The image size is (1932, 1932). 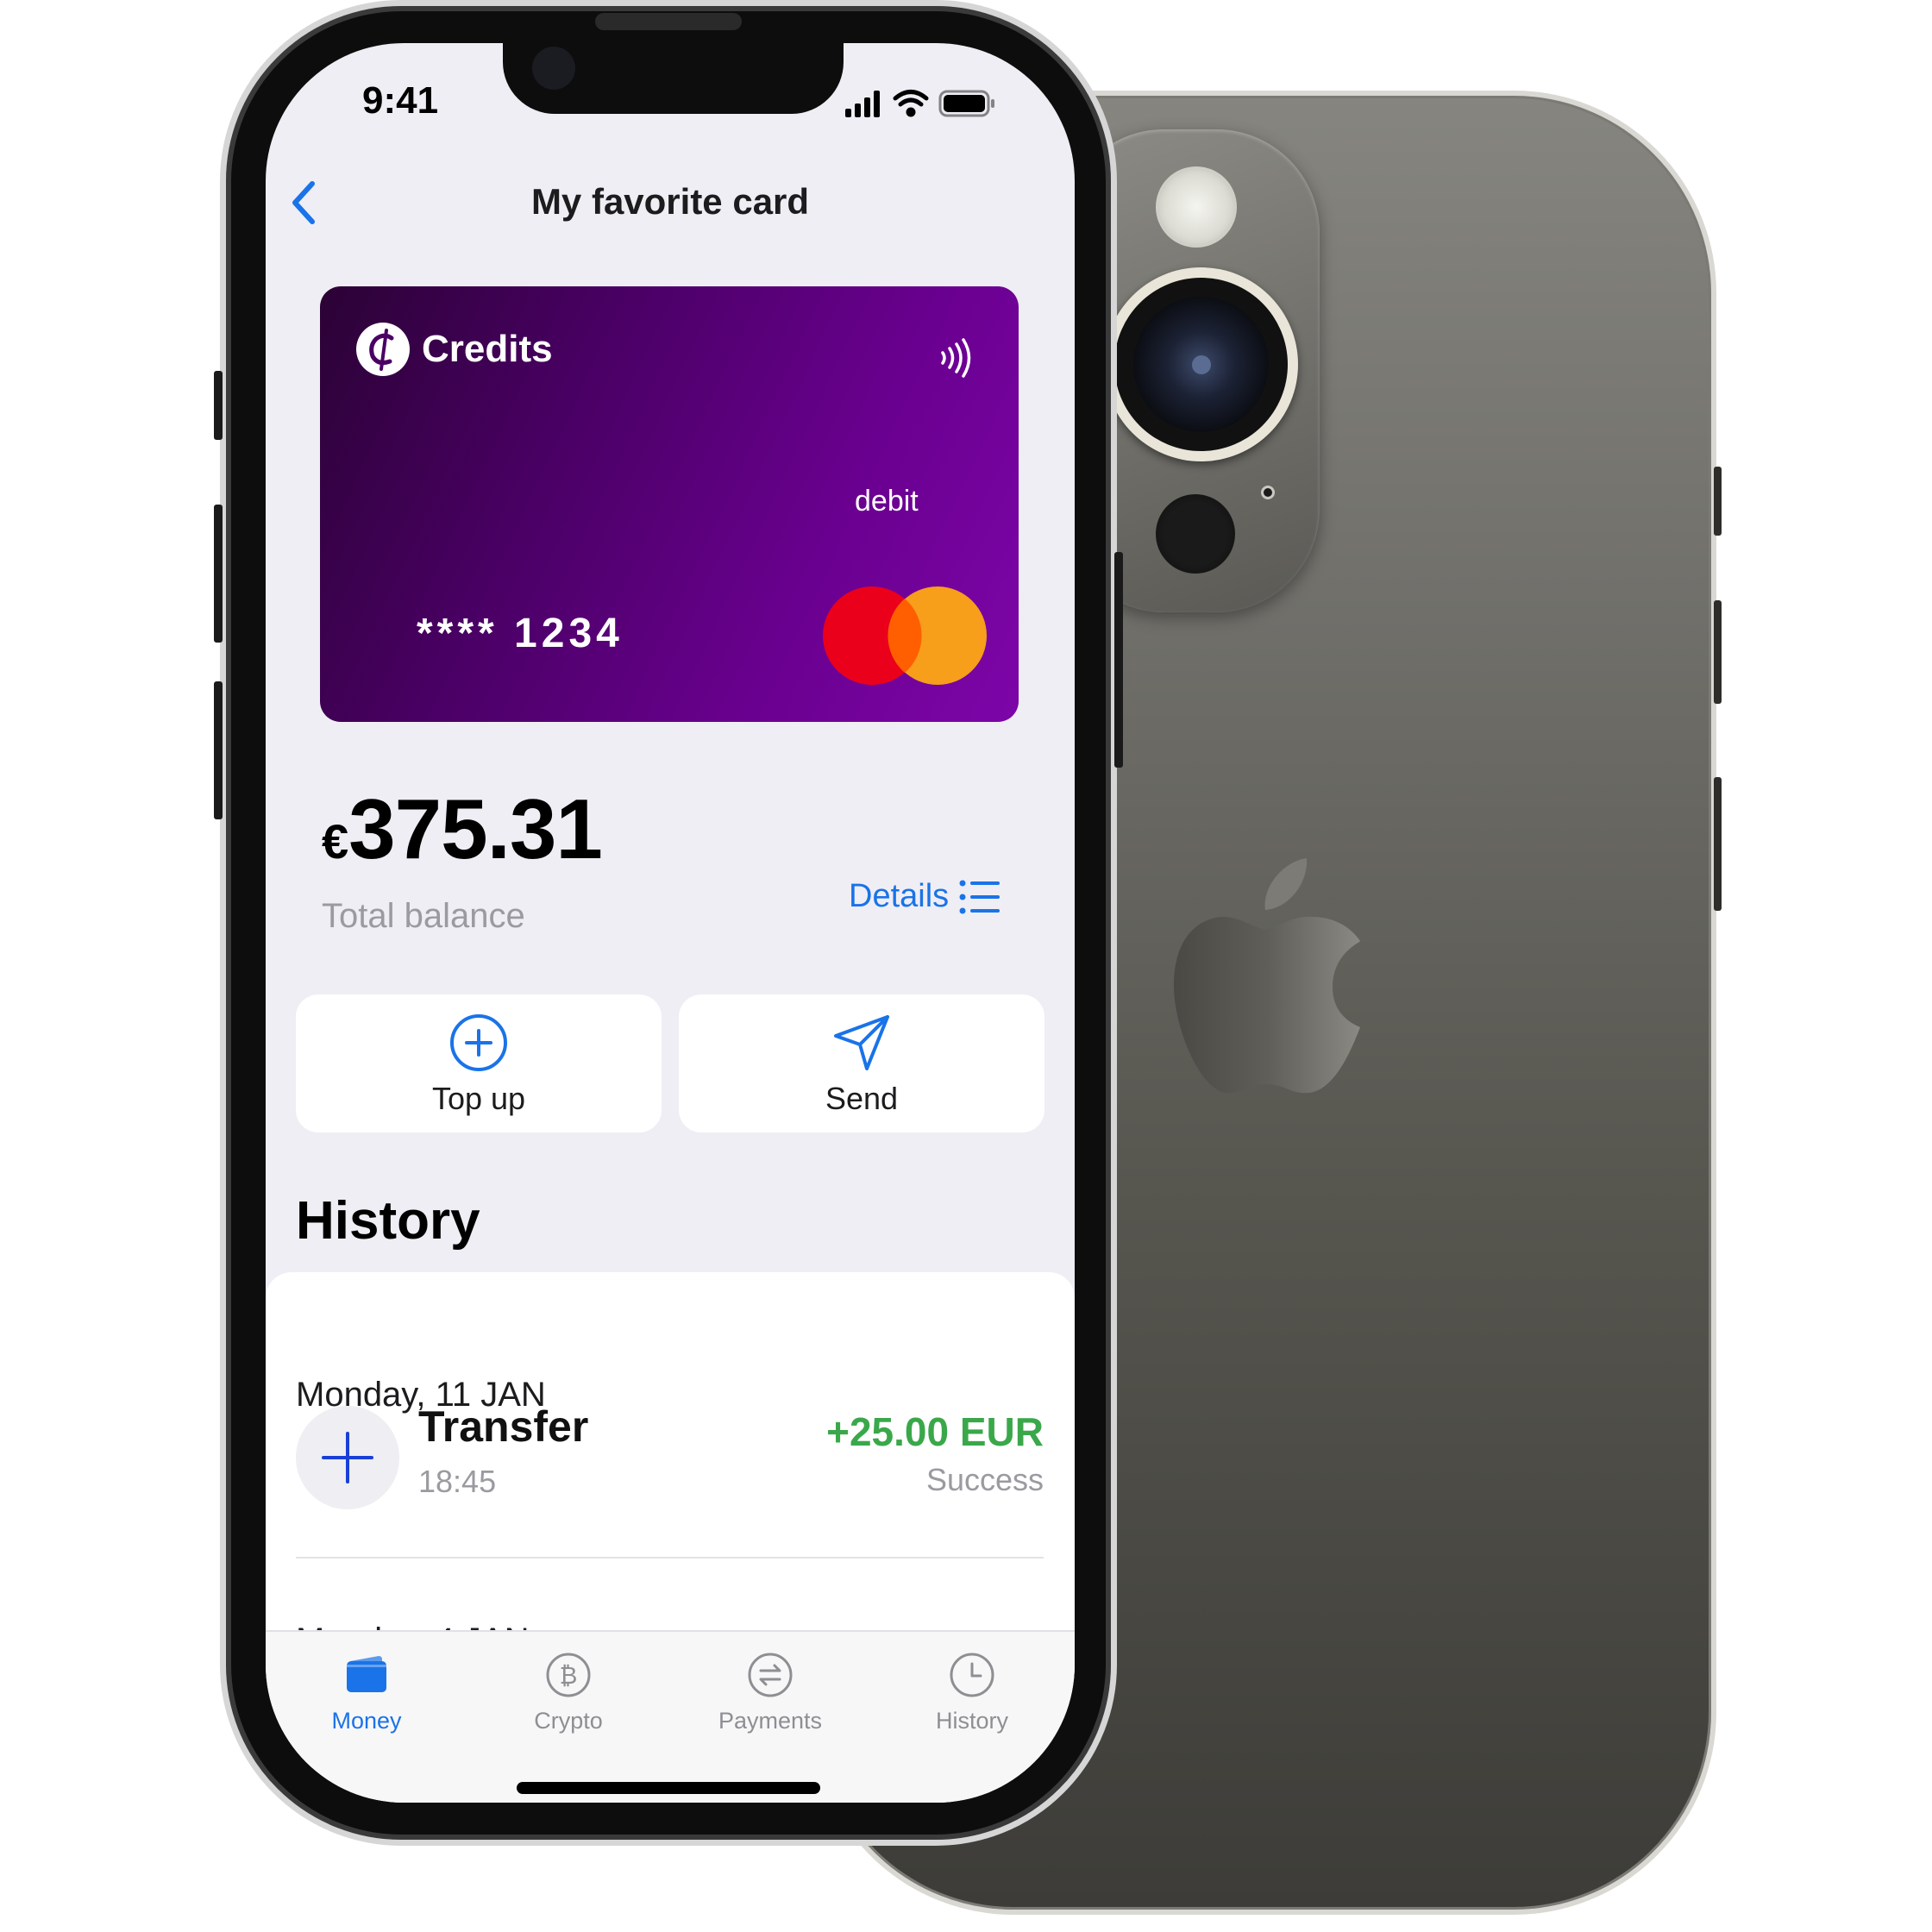 What do you see at coordinates (479, 1042) in the screenshot?
I see `plus-circle-icon` at bounding box center [479, 1042].